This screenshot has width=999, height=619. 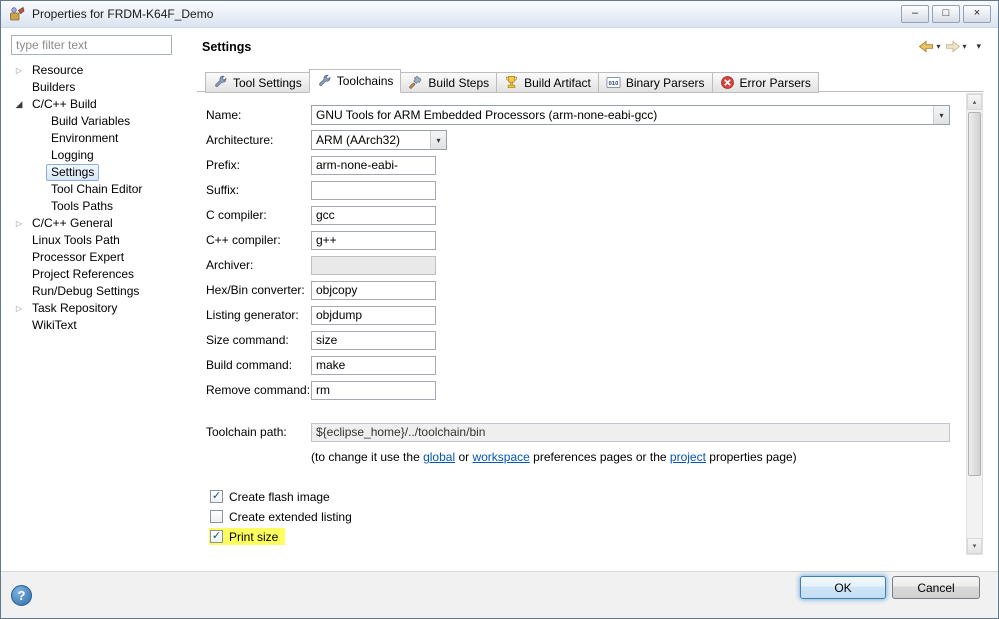 I want to click on toolchain-path-input, so click(x=630, y=432).